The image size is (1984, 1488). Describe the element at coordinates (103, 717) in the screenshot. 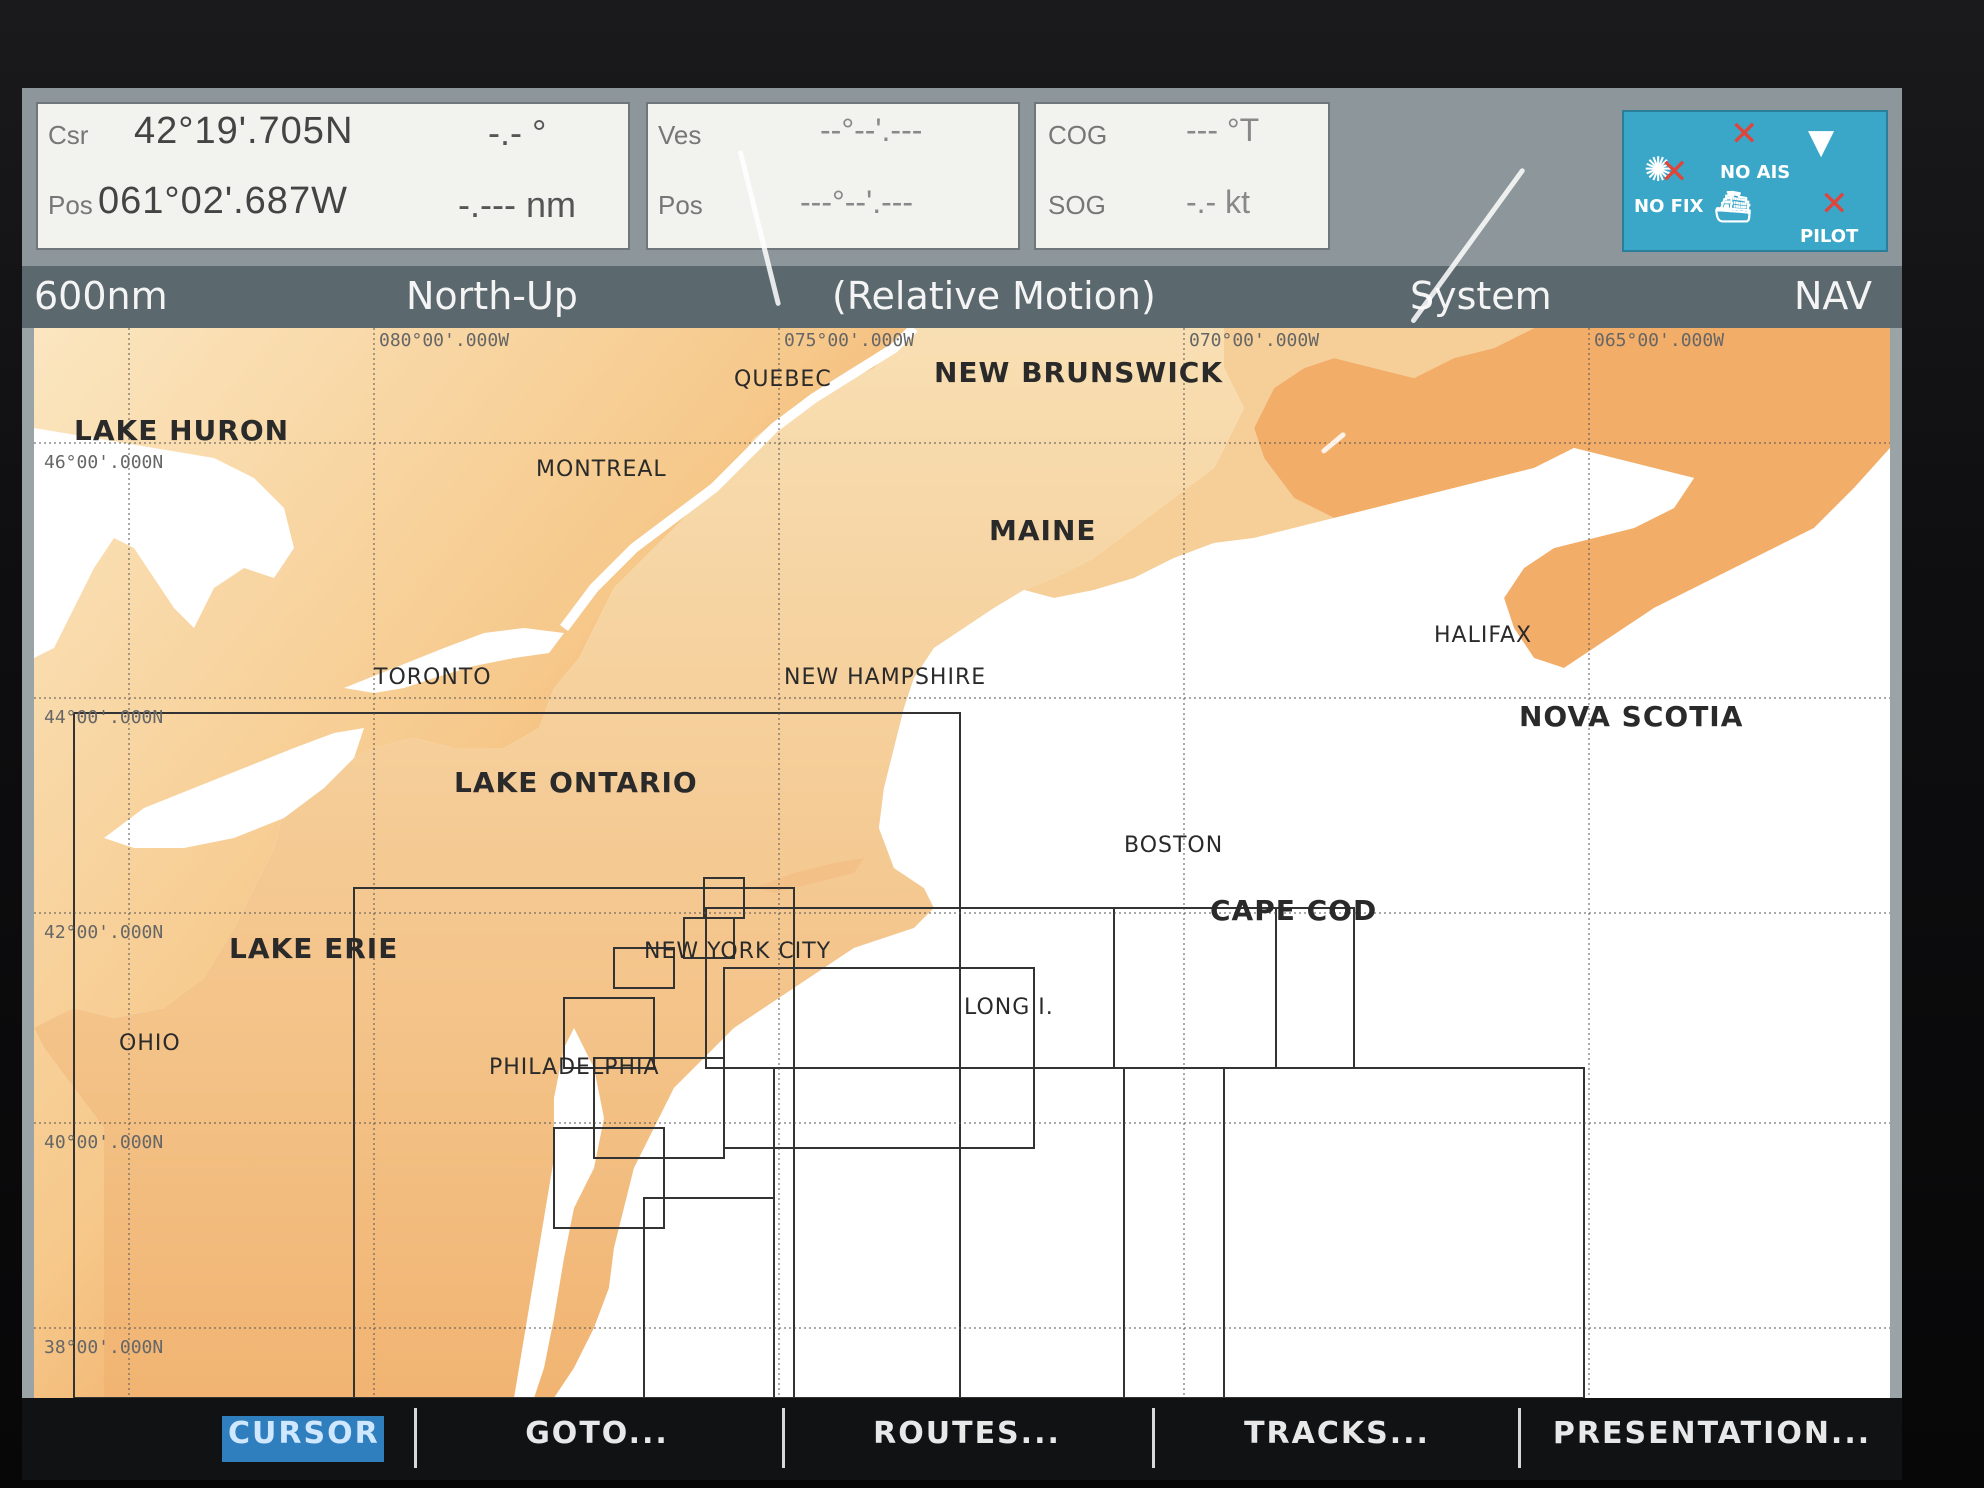

I see `lat-label-44: 44°00'.000N` at that location.